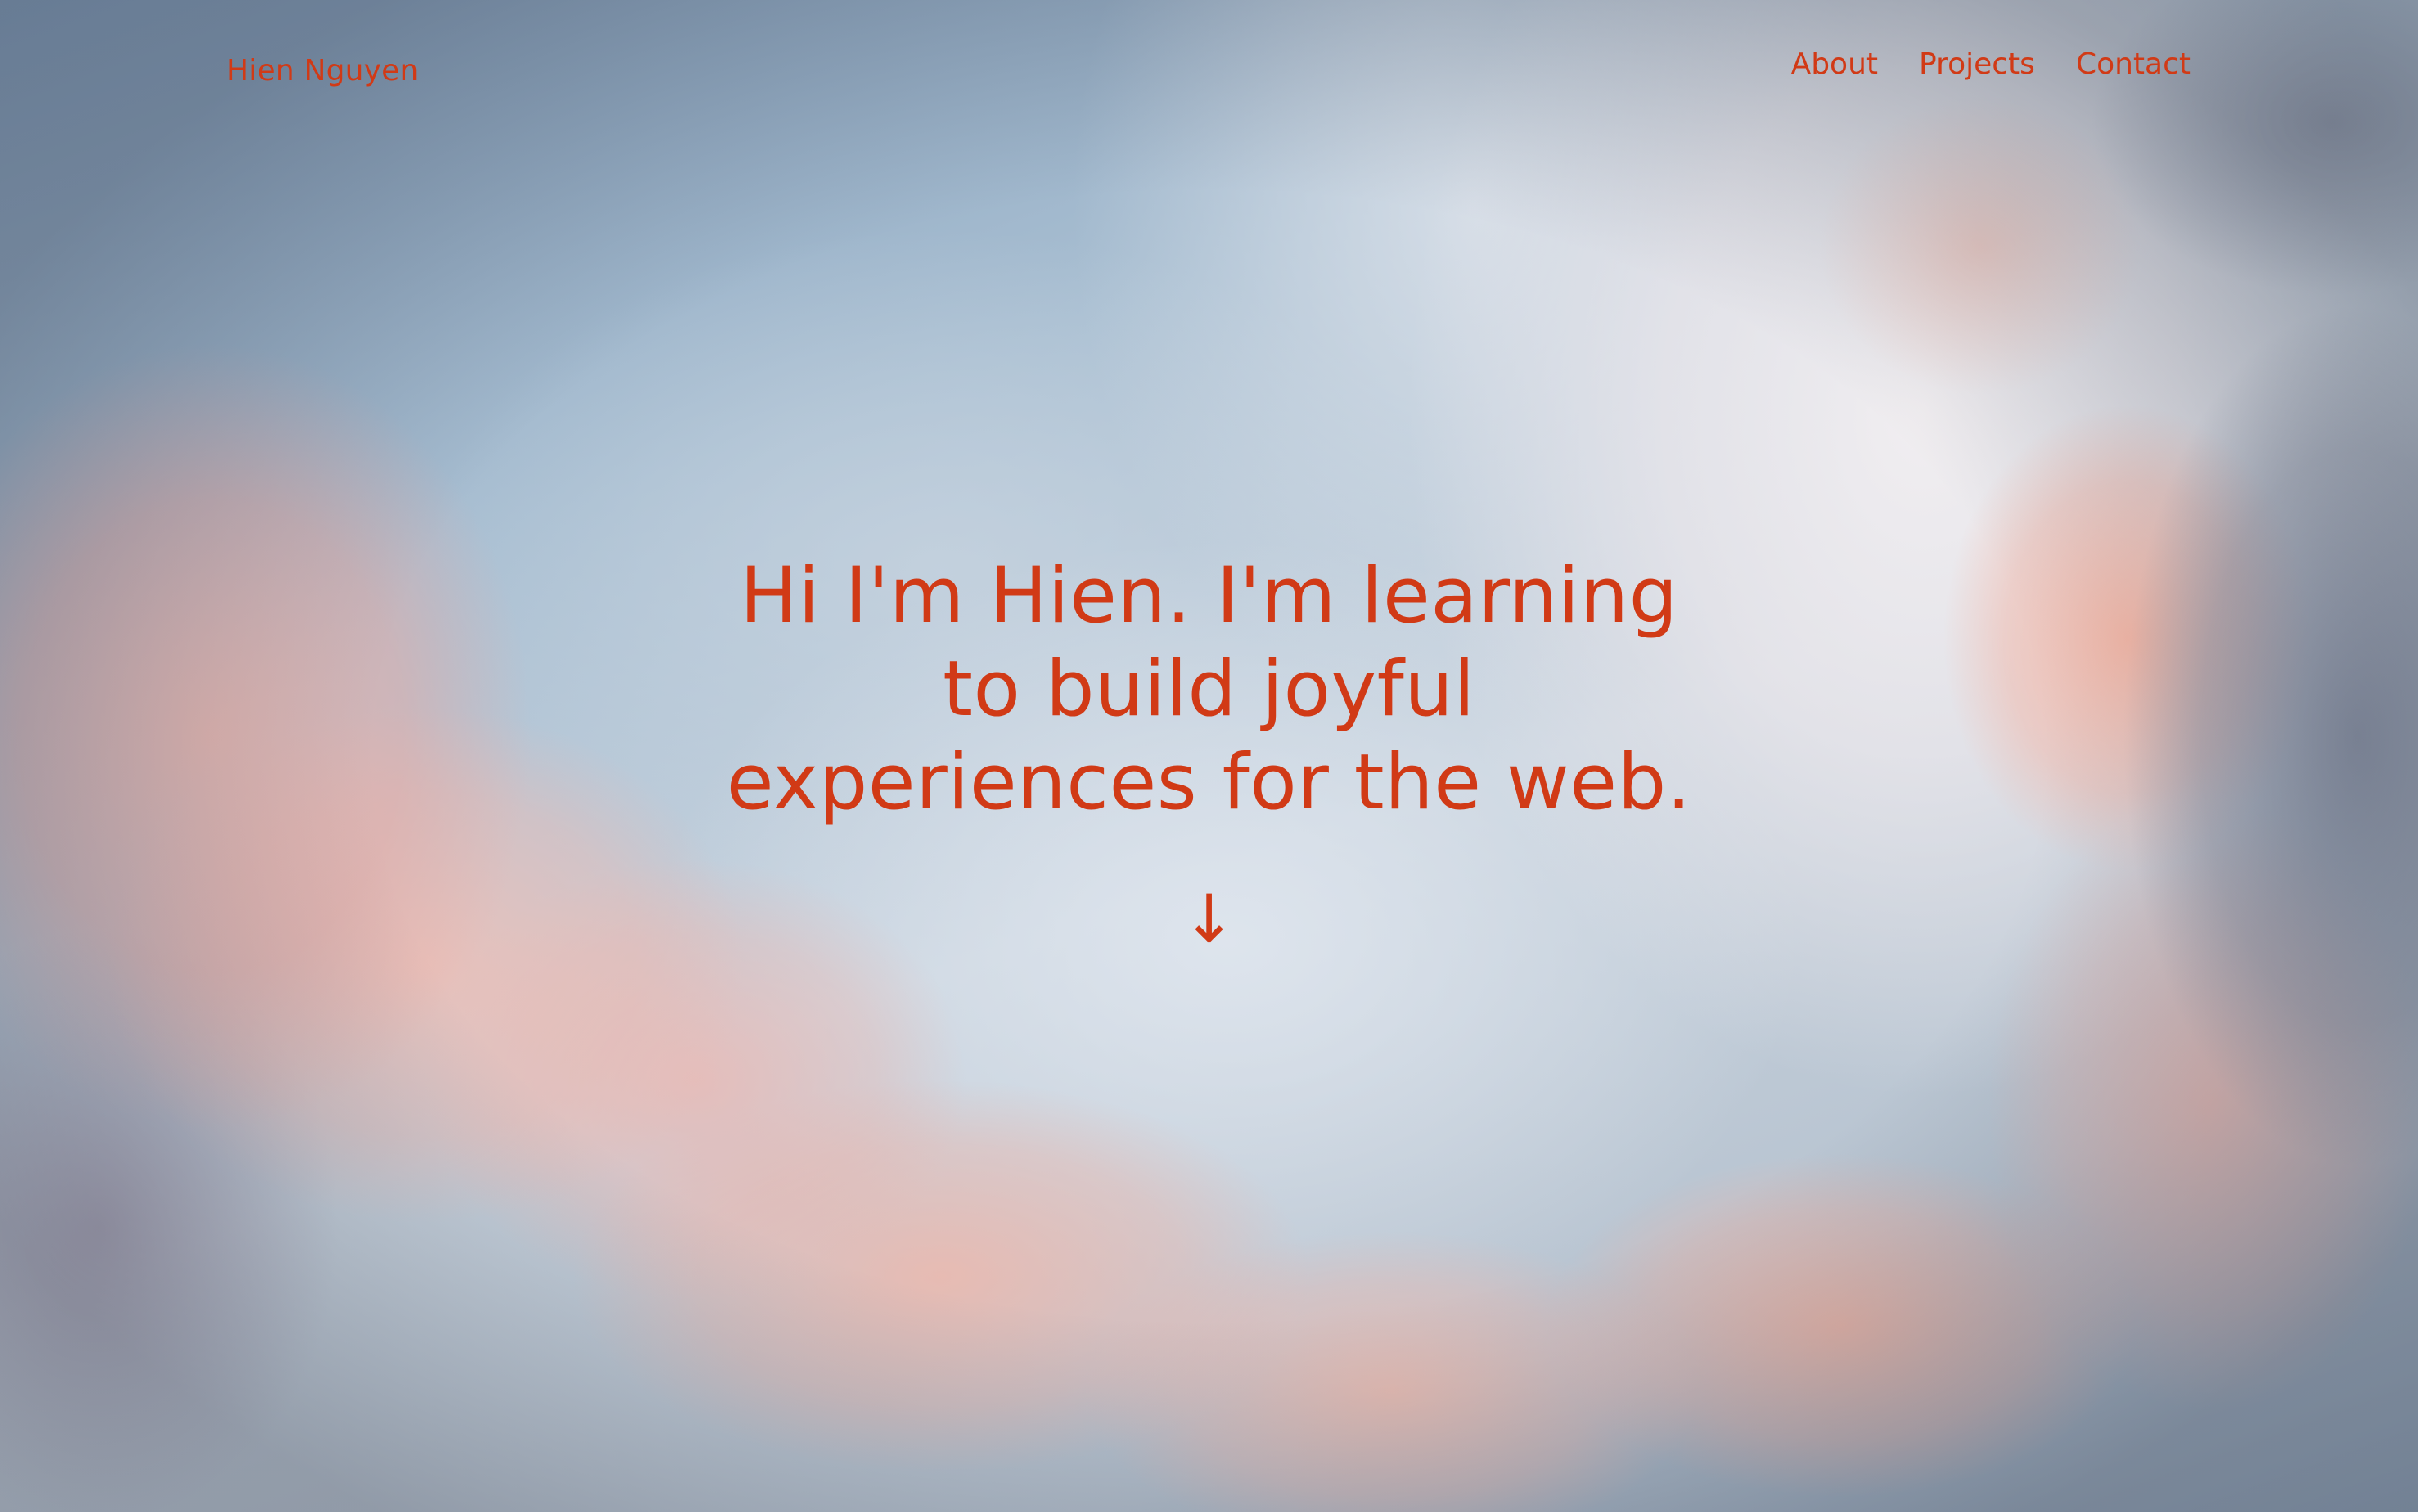 The image size is (2418, 1512). Describe the element at coordinates (1834, 64) in the screenshot. I see `nav-about-link: About` at that location.